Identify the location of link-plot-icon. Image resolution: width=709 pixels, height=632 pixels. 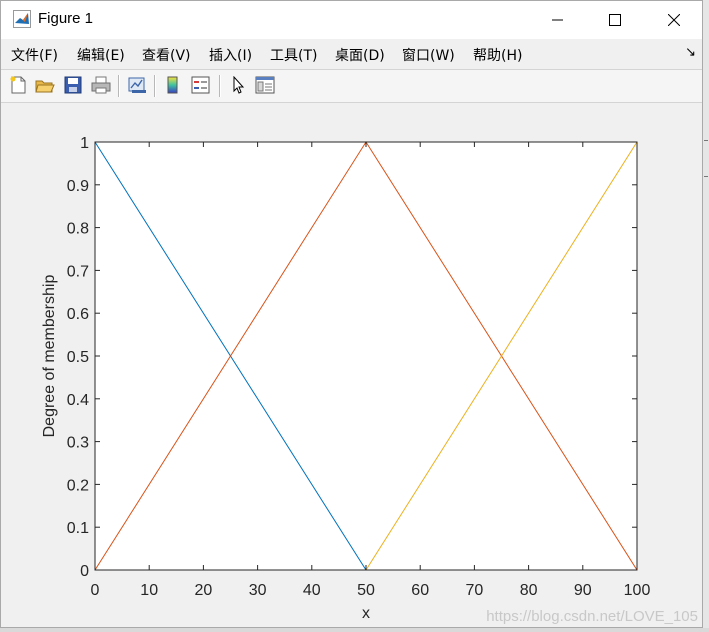
(137, 85).